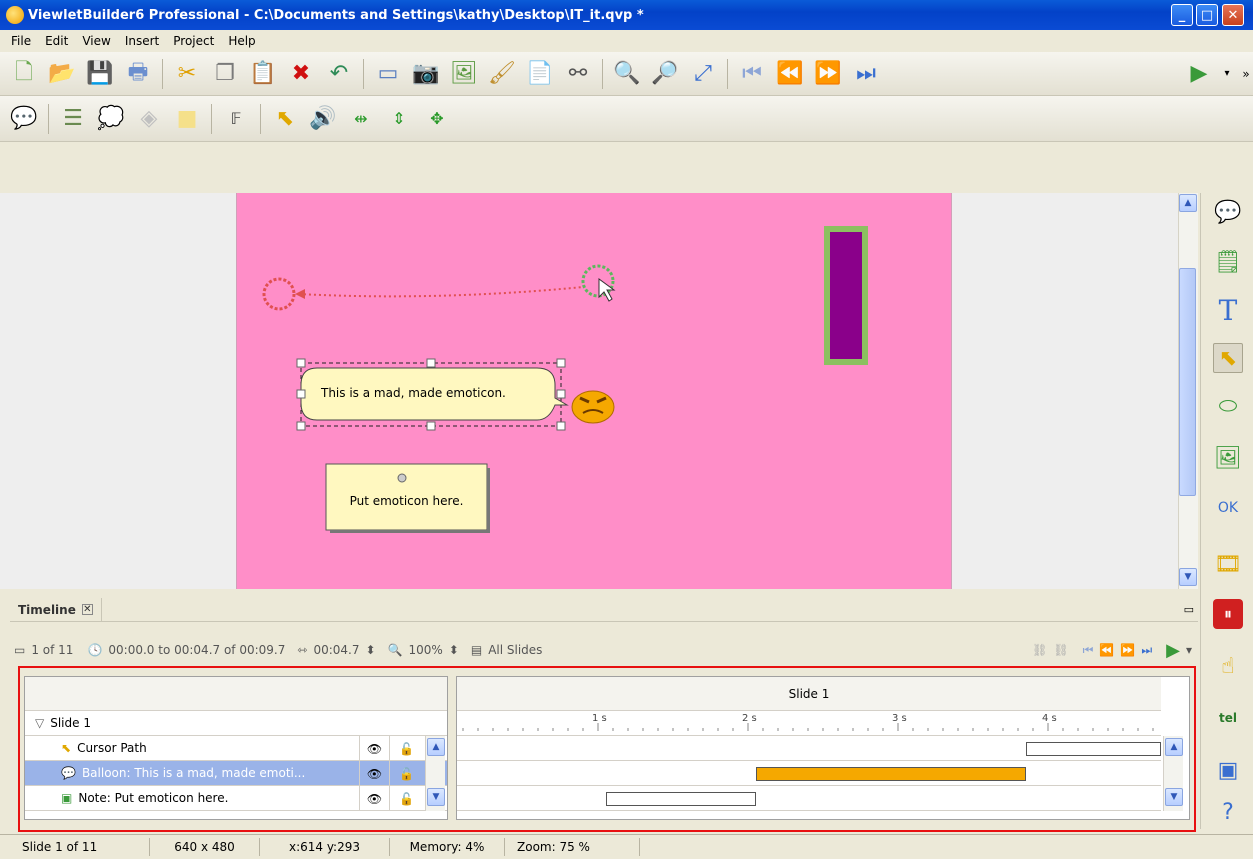  Describe the element at coordinates (263, 74) in the screenshot. I see `paste-icon: 📋` at that location.